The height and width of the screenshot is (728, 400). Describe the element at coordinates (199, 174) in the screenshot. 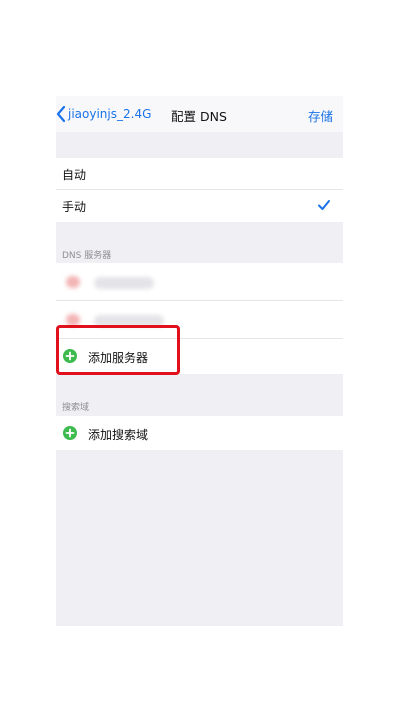

I see `auto-option: 自动` at that location.